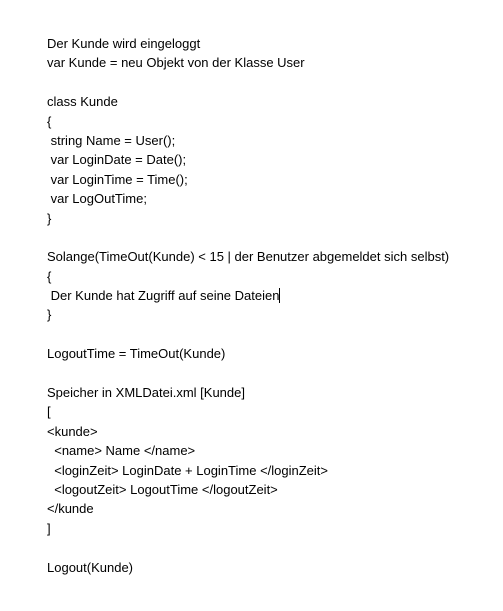 The height and width of the screenshot is (611, 503). I want to click on text-line: ], so click(49, 528).